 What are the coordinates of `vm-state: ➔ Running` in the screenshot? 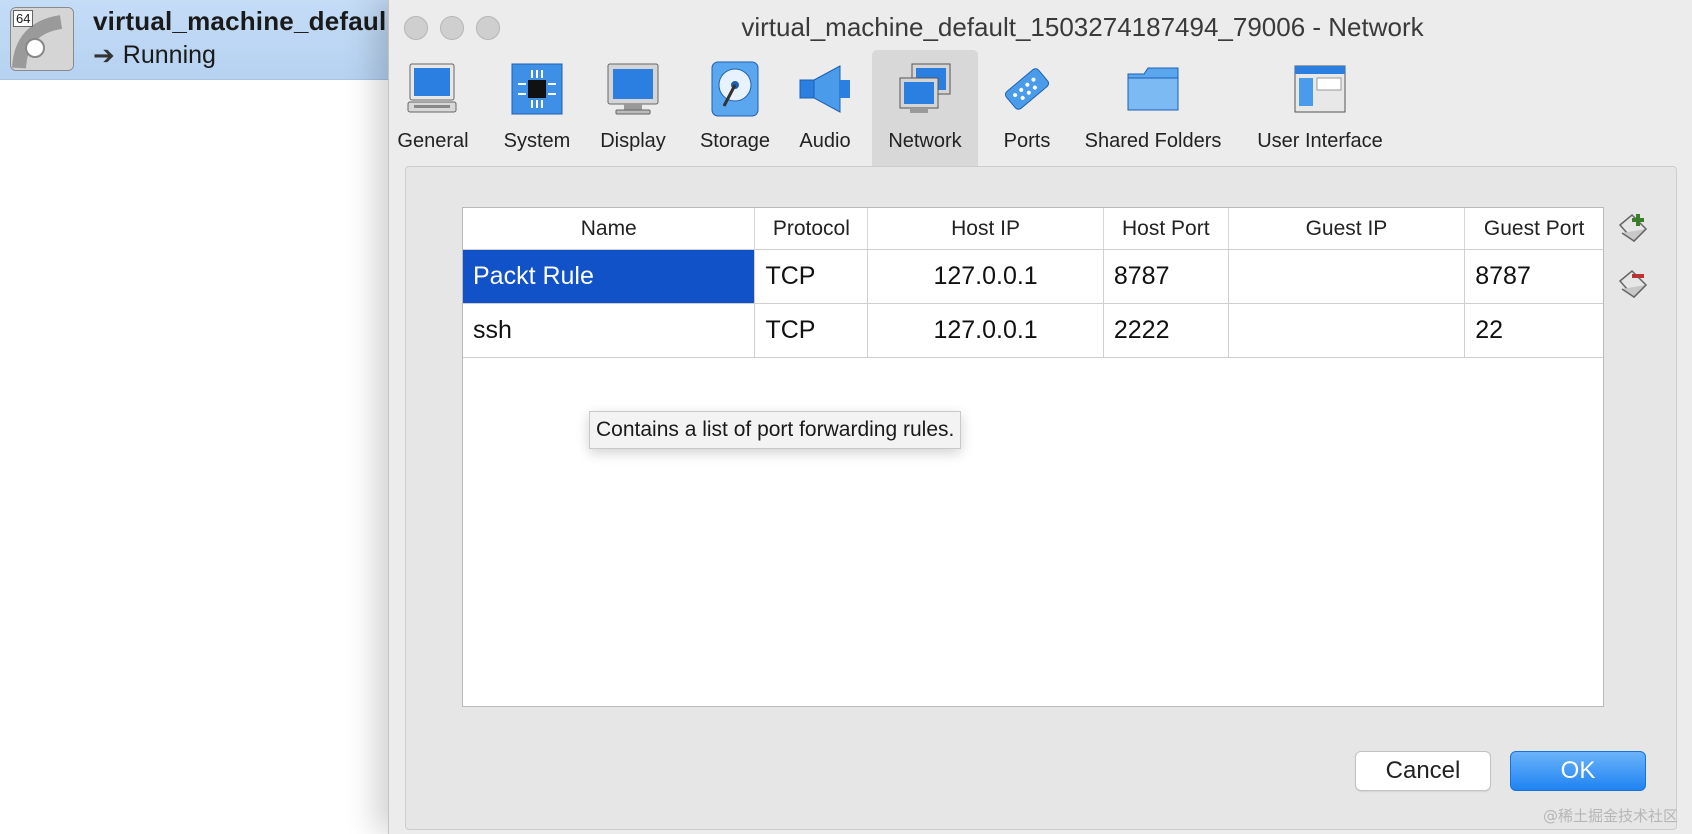 It's located at (154, 55).